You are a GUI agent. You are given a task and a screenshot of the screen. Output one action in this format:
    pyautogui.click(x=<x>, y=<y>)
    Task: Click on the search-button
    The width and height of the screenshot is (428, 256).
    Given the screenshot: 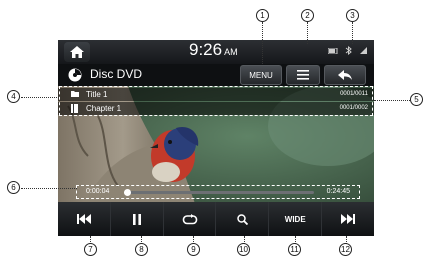 What is the action you would take?
    pyautogui.click(x=243, y=219)
    